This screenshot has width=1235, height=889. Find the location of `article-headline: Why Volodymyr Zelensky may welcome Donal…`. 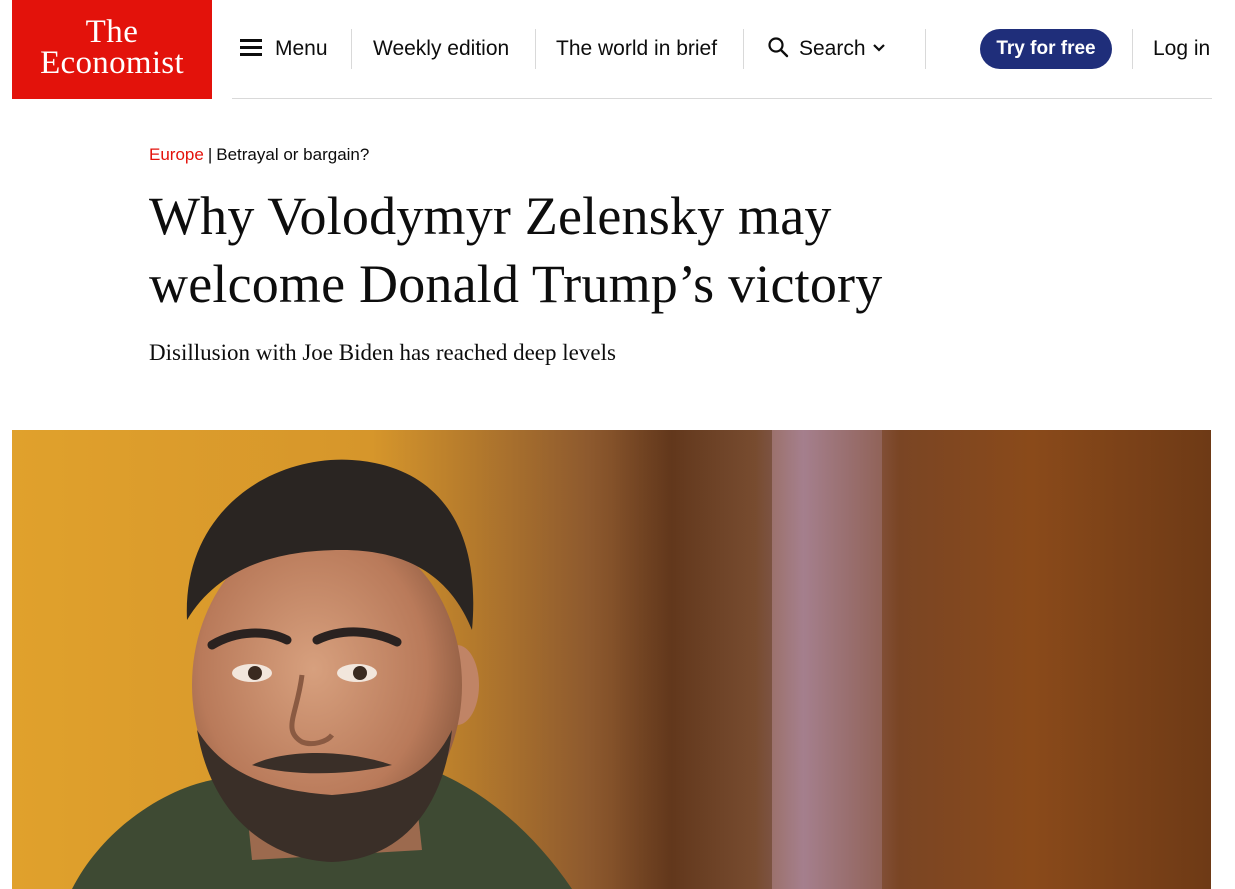

article-headline: Why Volodymyr Zelensky may welcome Donal… is located at coordinates (599, 250).